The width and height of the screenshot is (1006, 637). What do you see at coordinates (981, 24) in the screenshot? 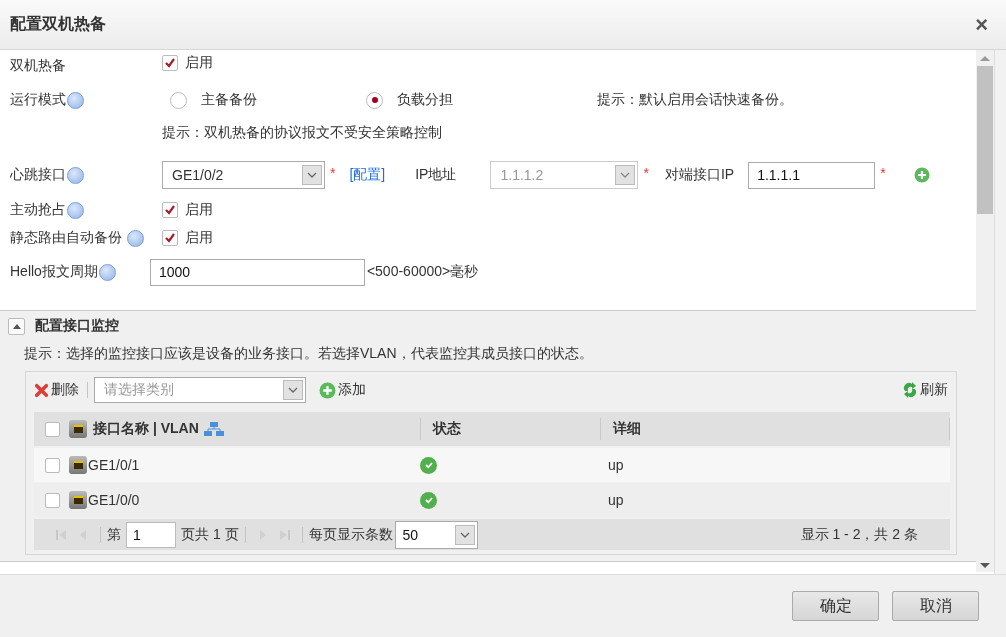
I see `close-button: ×` at bounding box center [981, 24].